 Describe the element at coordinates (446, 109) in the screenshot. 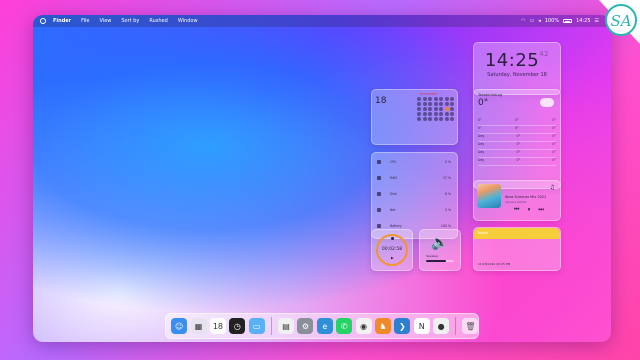

I see `calendar-today` at that location.